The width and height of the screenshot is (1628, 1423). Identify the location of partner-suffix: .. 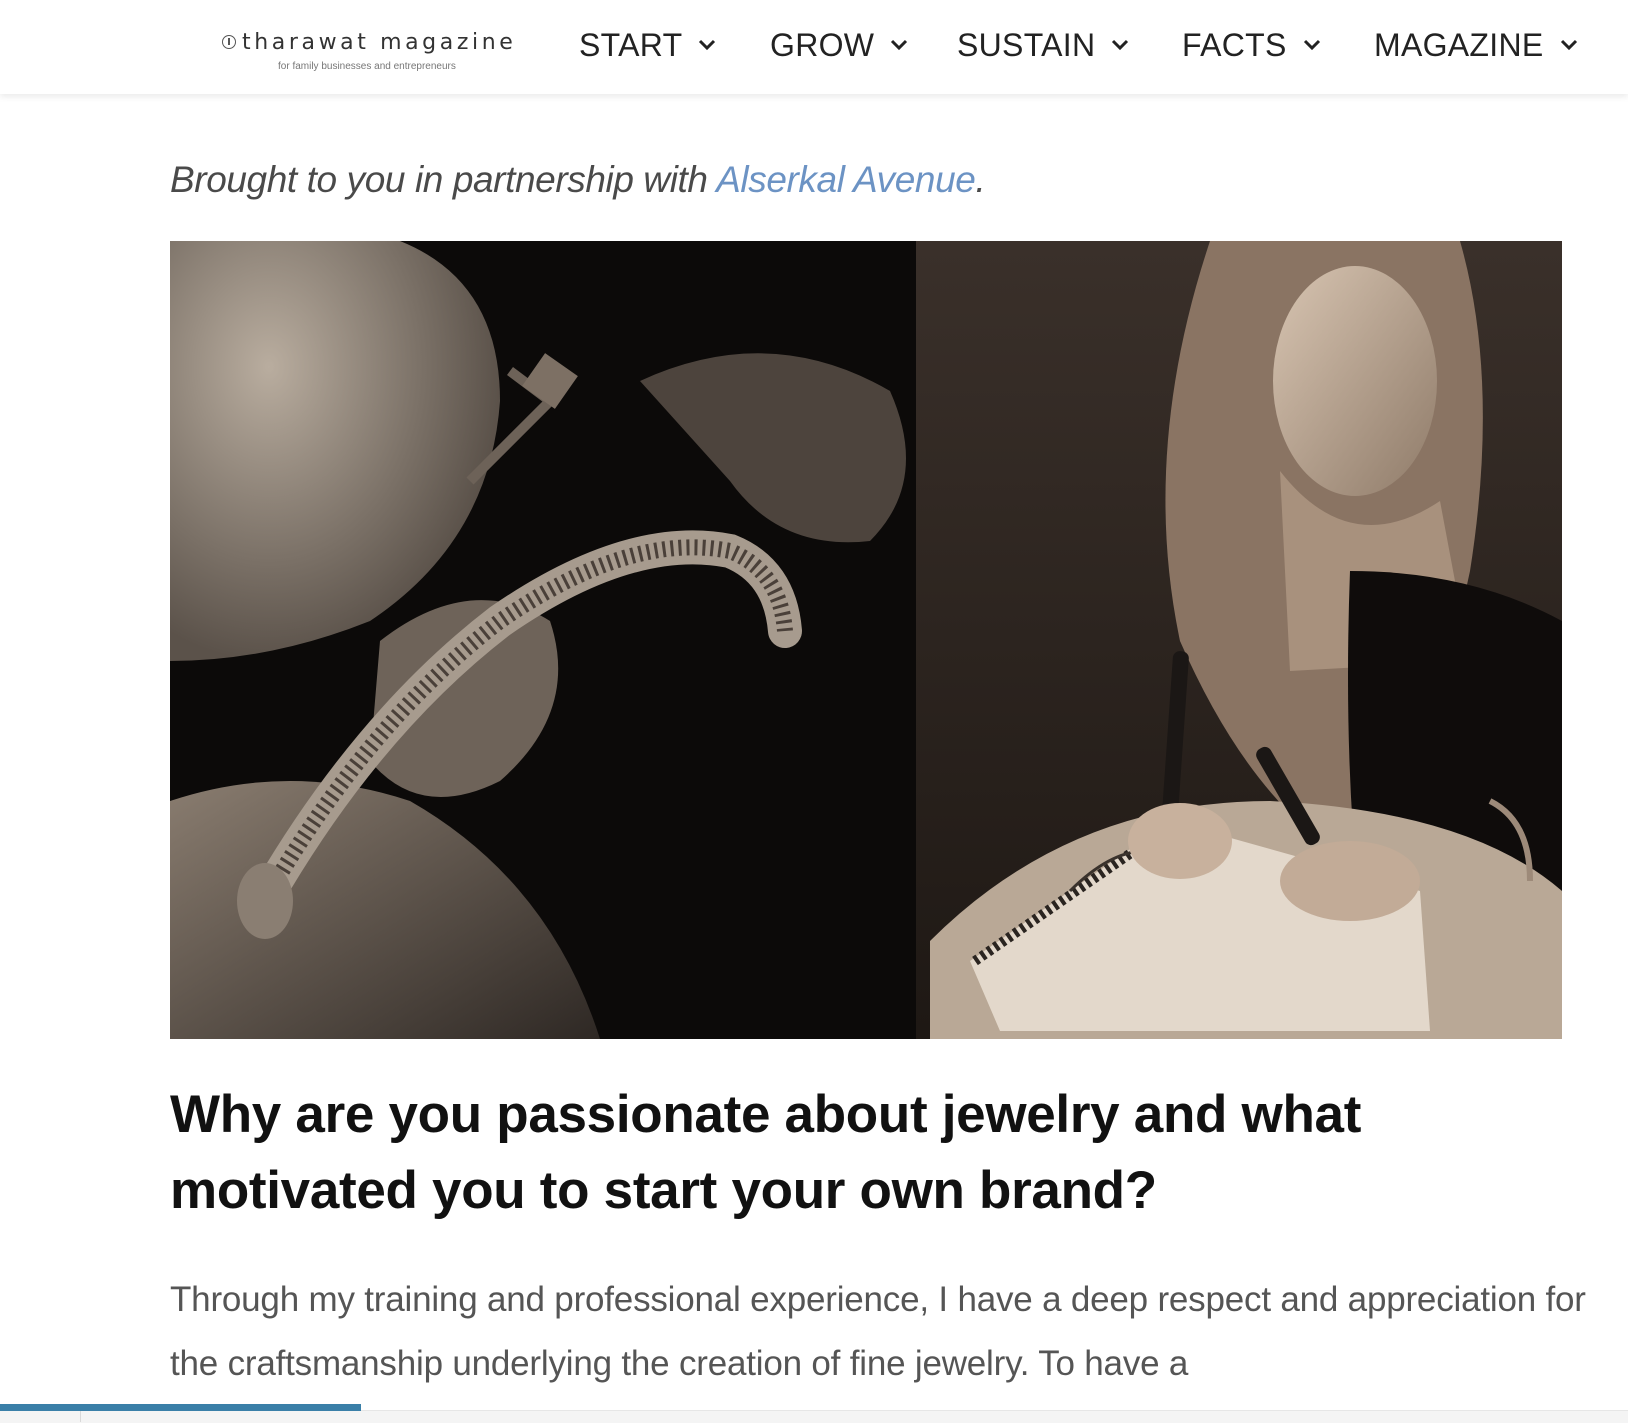
(980, 179).